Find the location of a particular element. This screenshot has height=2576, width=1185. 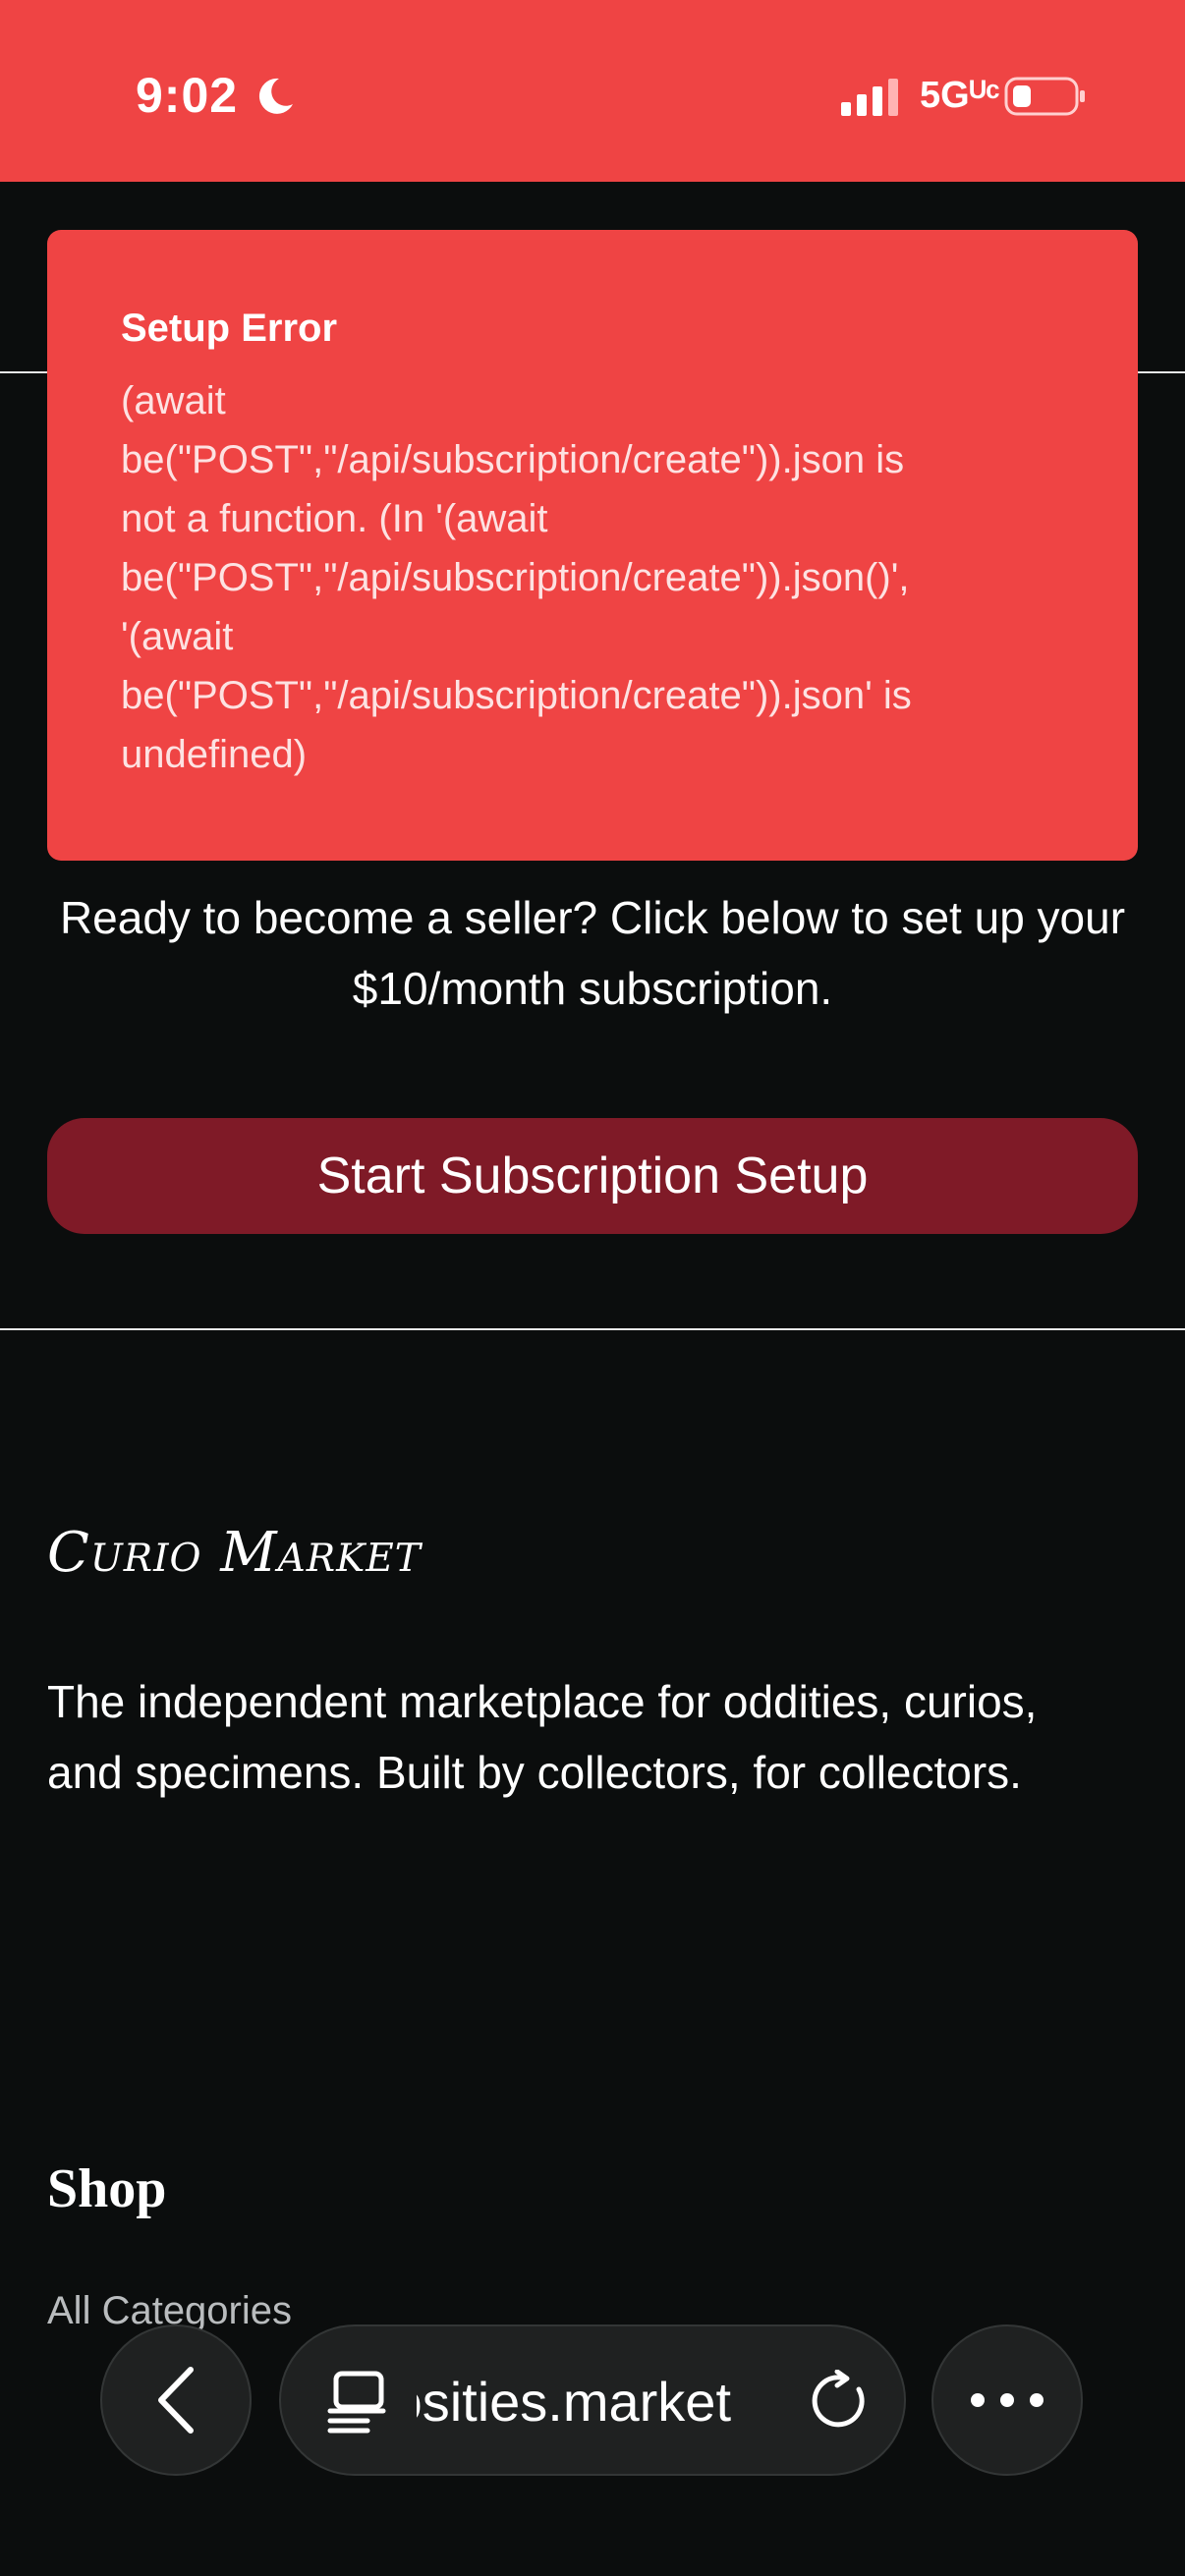

address-bar: osities.market is located at coordinates (592, 2400).